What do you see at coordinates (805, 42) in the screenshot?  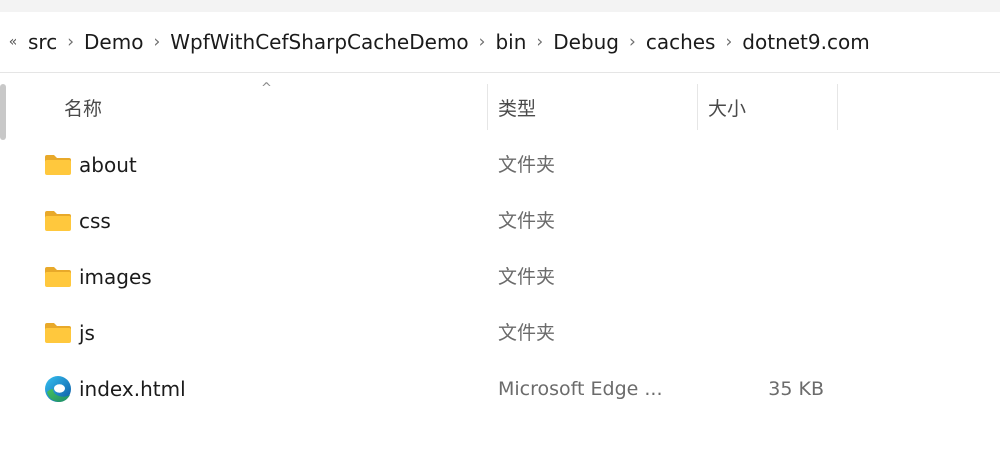 I see `breadcrumb-item-current: dotnet9.com` at bounding box center [805, 42].